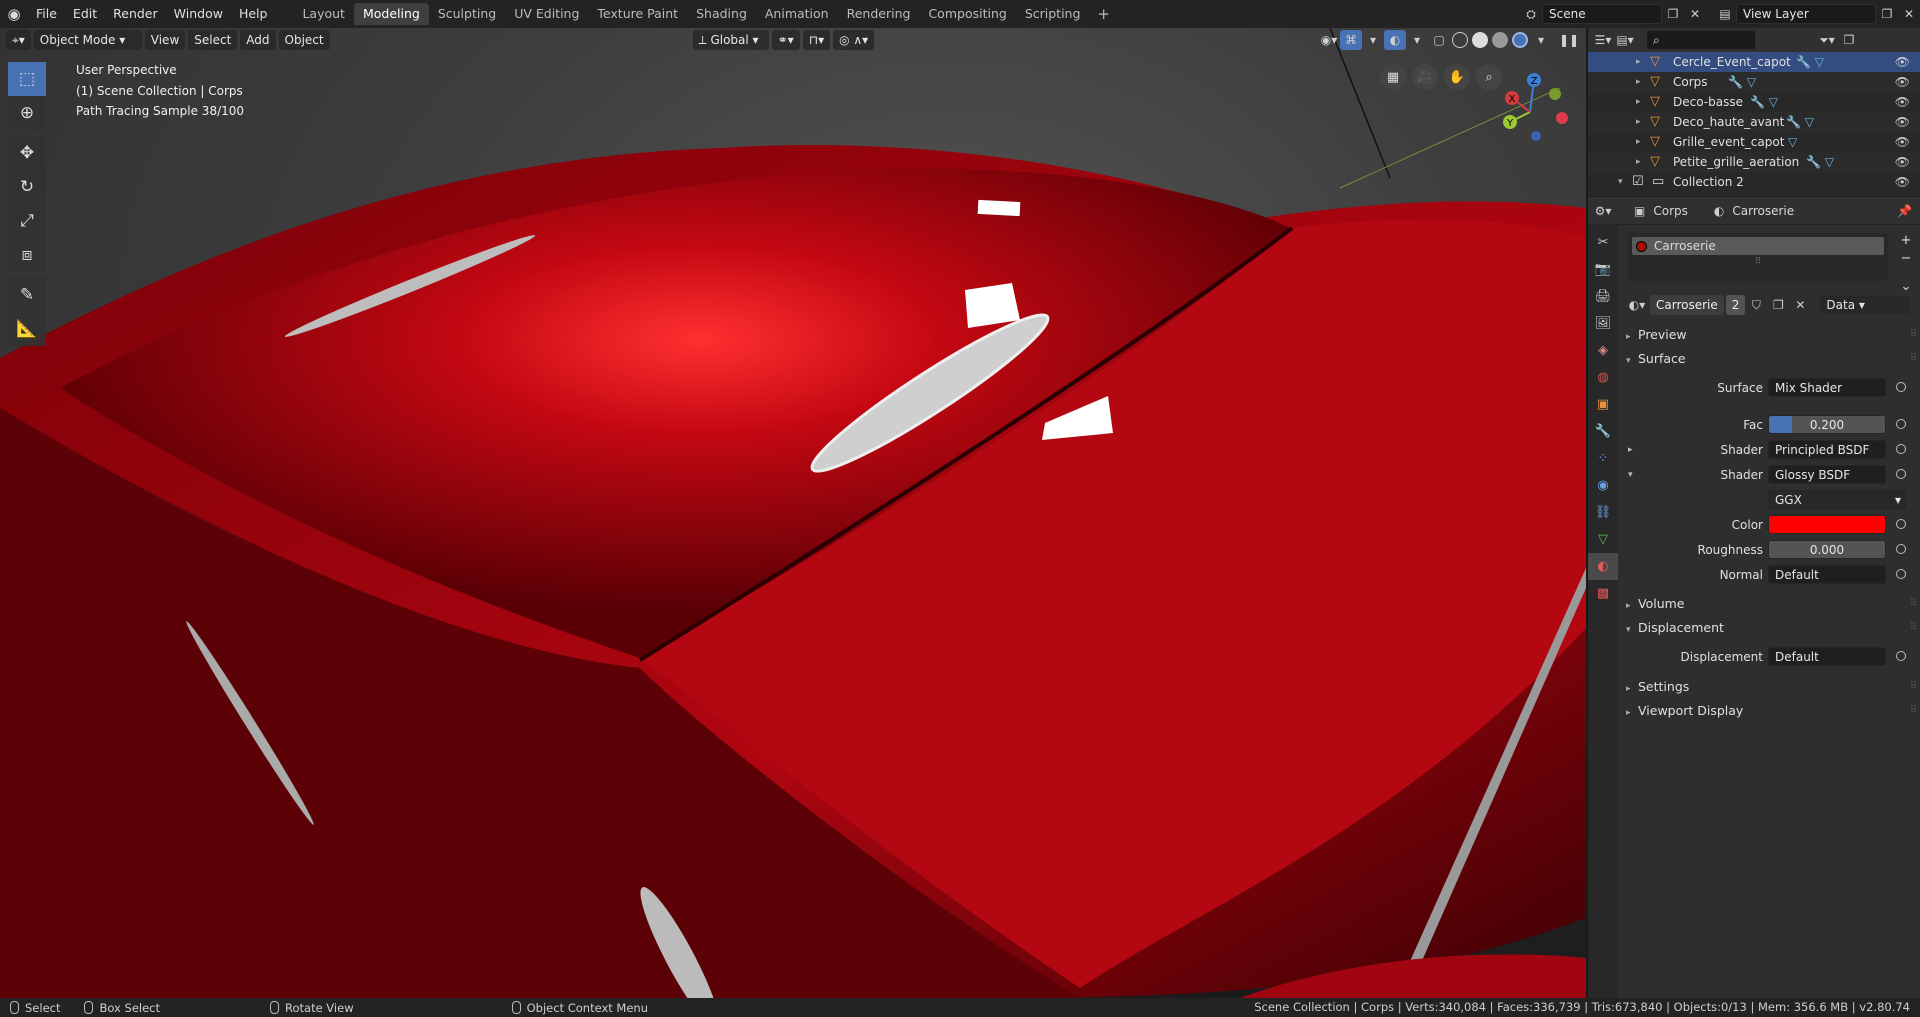  Describe the element at coordinates (1555, 94) in the screenshot. I see `neg-y-axis-icon` at that location.